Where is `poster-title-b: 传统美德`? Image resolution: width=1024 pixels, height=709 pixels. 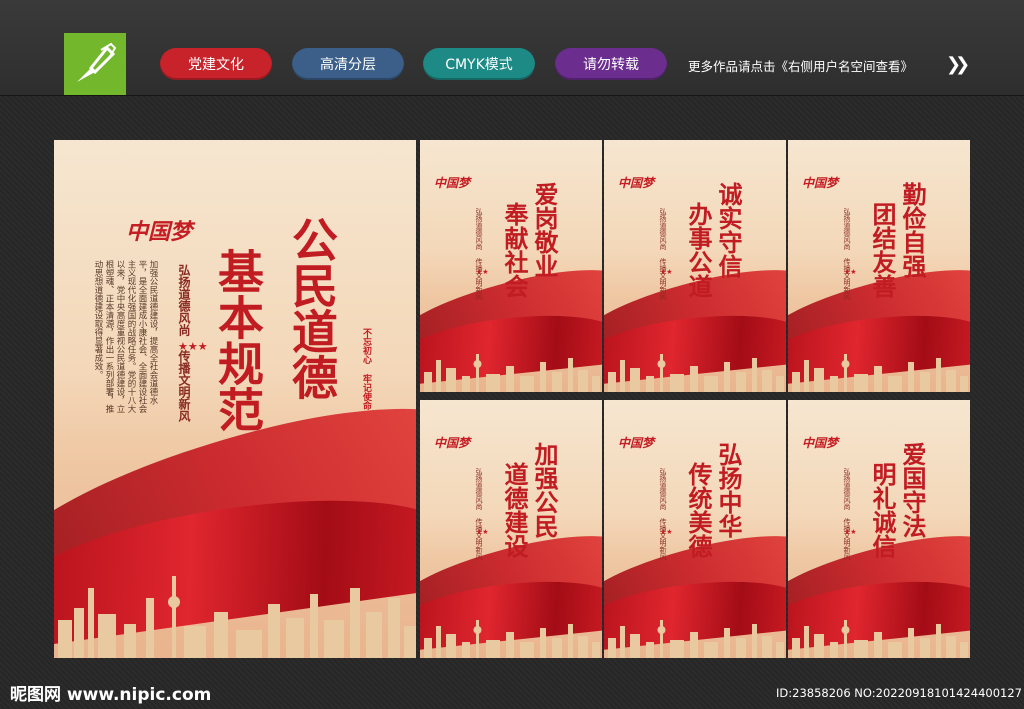 poster-title-b: 传统美德 is located at coordinates (698, 510).